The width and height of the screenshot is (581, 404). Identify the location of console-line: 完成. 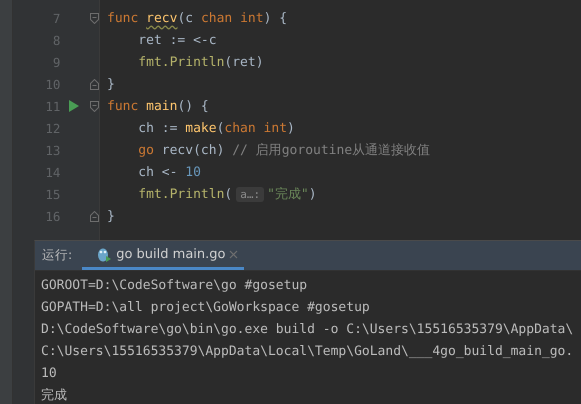
(54, 395).